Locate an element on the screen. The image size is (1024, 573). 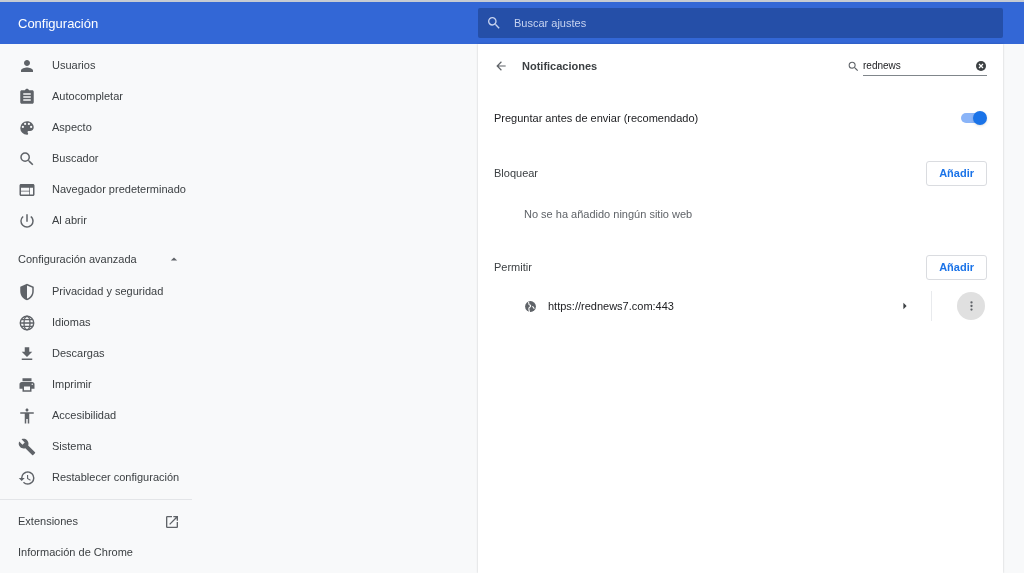
sidebar-item: Imprimir is located at coordinates (96, 384).